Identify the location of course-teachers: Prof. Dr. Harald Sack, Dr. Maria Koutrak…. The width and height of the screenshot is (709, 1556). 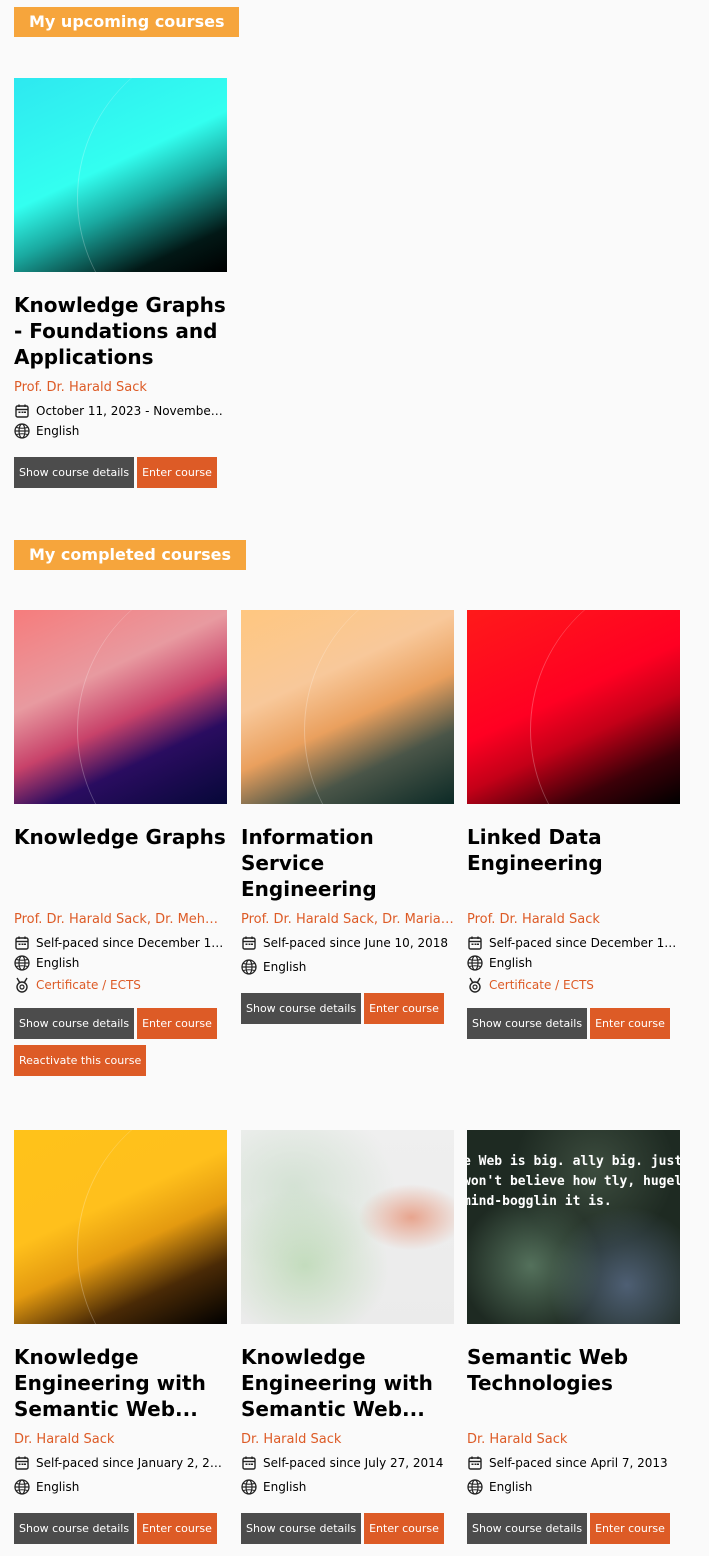
(347, 921).